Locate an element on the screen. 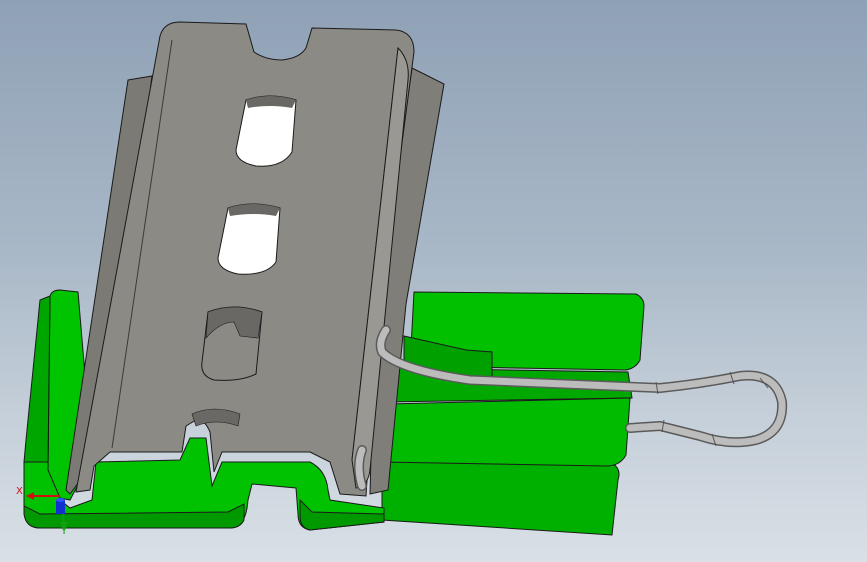 This screenshot has height=562, width=867. clip-left-rib-front is located at coordinates (37, 379).